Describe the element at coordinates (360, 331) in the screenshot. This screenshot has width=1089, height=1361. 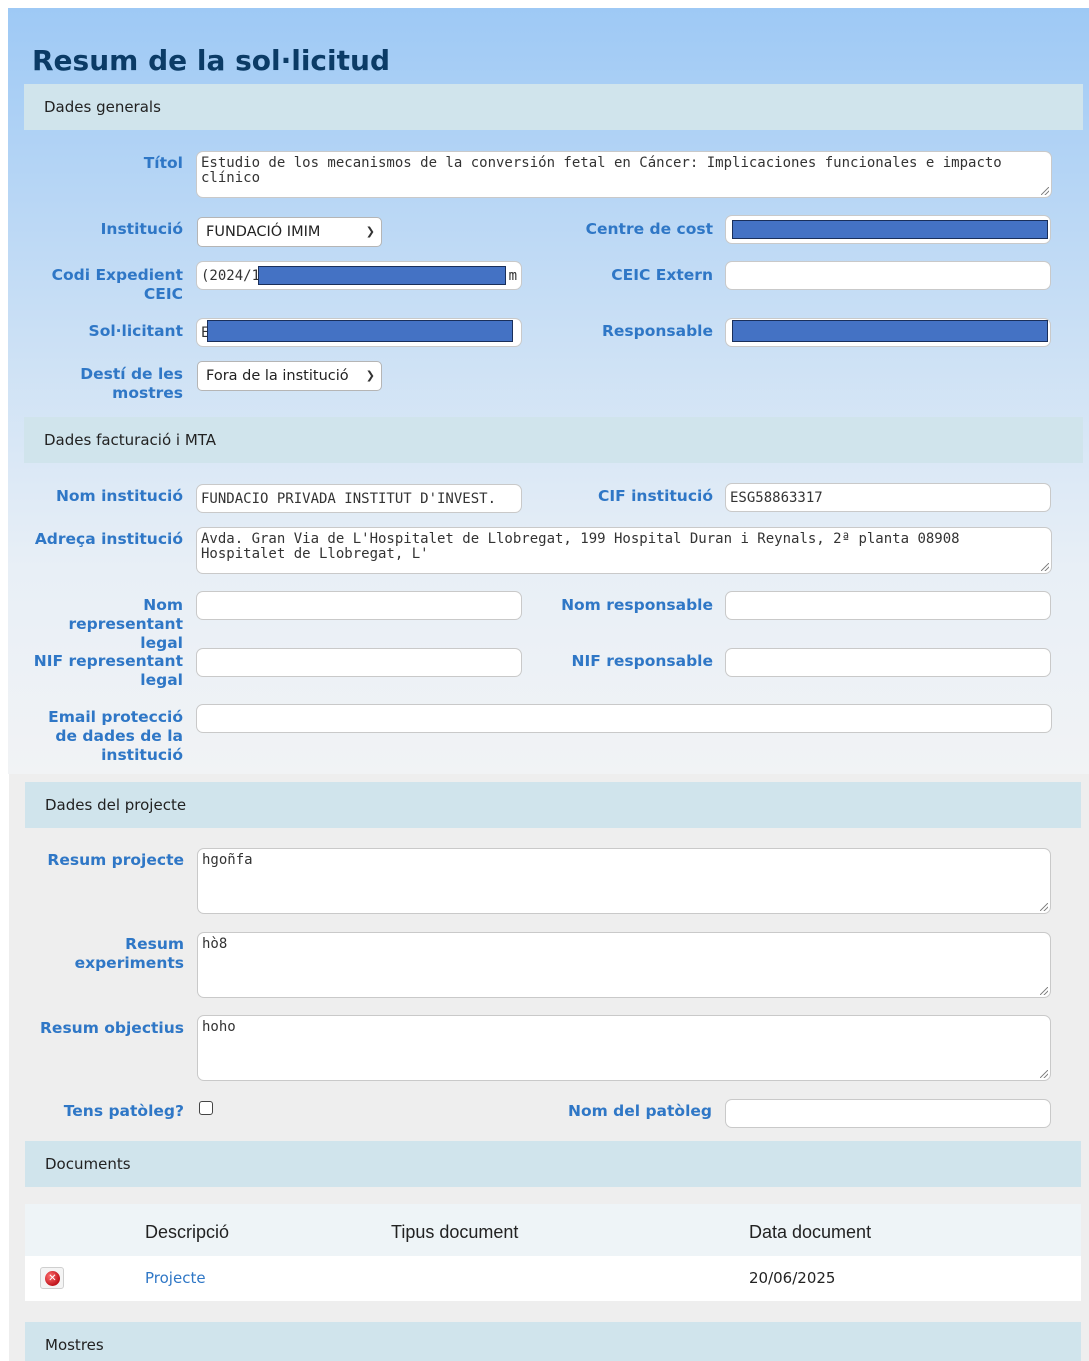
I see `redaction-sollicitant` at that location.